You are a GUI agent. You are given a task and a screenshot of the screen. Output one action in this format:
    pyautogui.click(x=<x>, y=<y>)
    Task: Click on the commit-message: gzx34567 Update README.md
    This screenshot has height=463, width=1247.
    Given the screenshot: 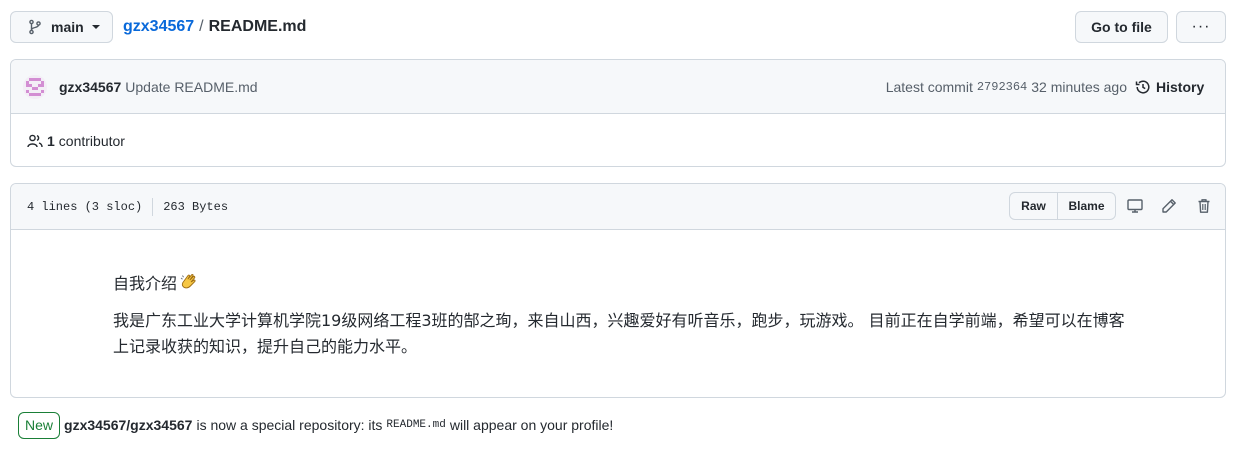 What is the action you would take?
    pyautogui.click(x=158, y=87)
    